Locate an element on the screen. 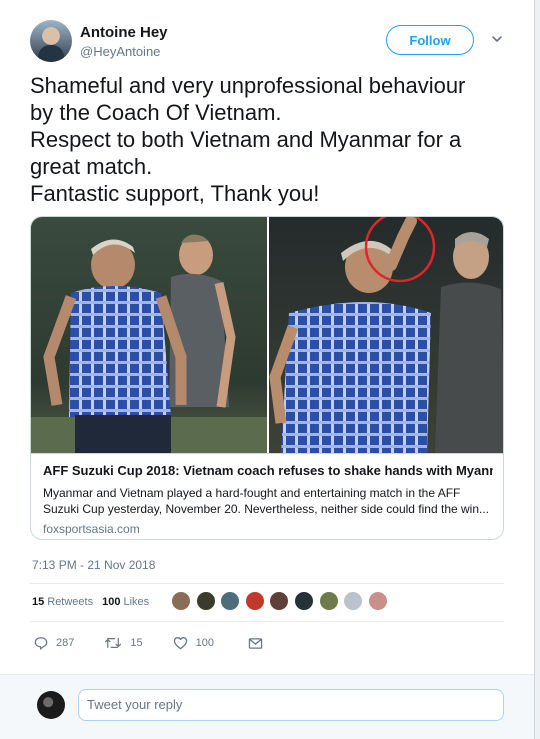  like-count: 100 is located at coordinates (204, 643).